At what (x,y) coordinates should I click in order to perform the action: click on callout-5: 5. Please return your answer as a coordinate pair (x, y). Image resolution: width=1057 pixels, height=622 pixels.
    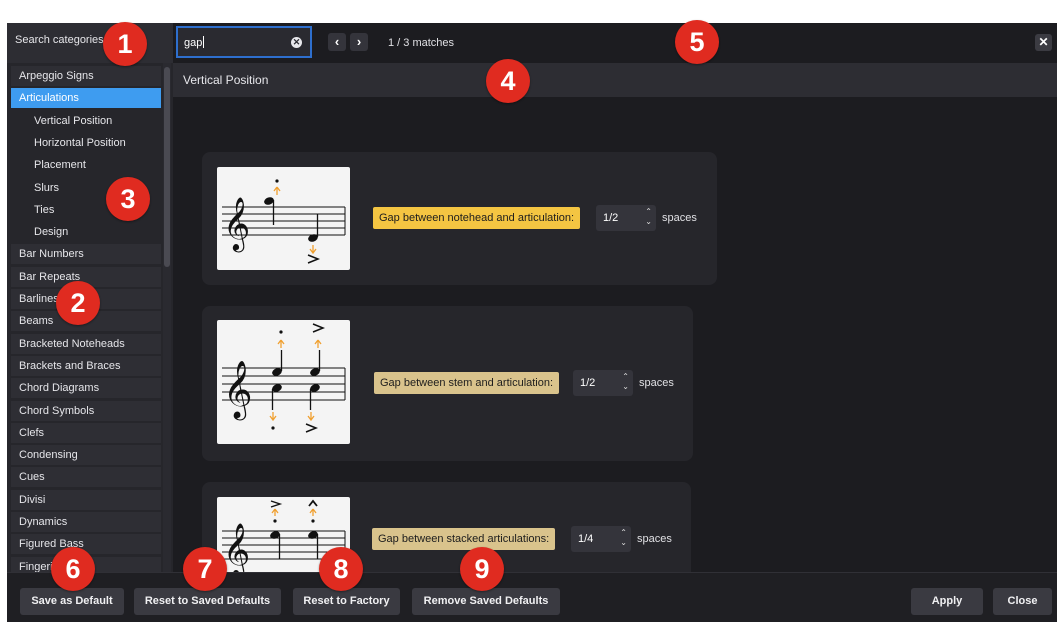
    Looking at the image, I should click on (697, 42).